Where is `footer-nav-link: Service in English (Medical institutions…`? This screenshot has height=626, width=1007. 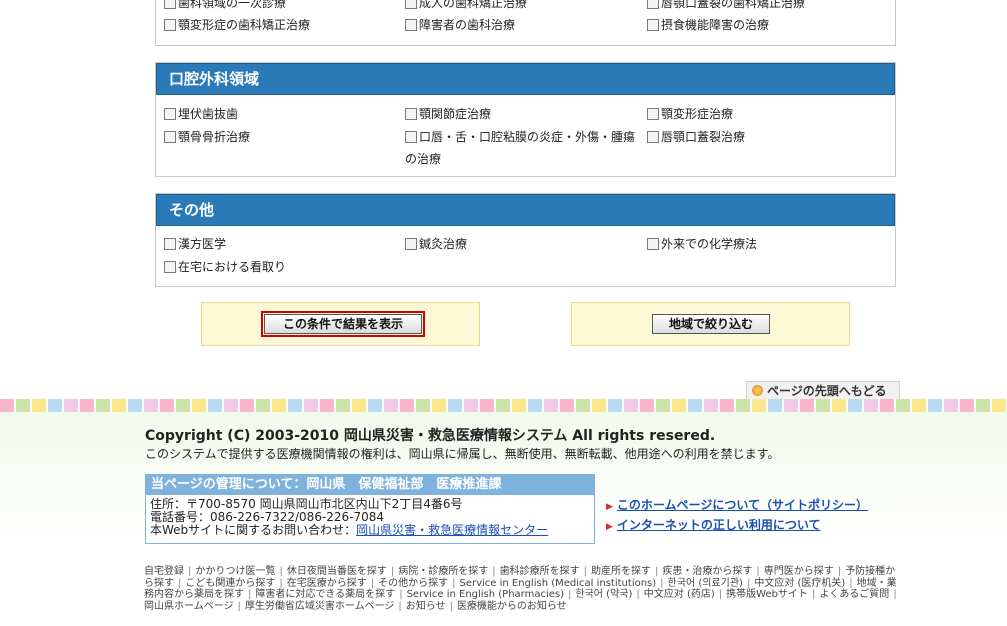
footer-nav-link: Service in English (Medical institutions… is located at coordinates (558, 583).